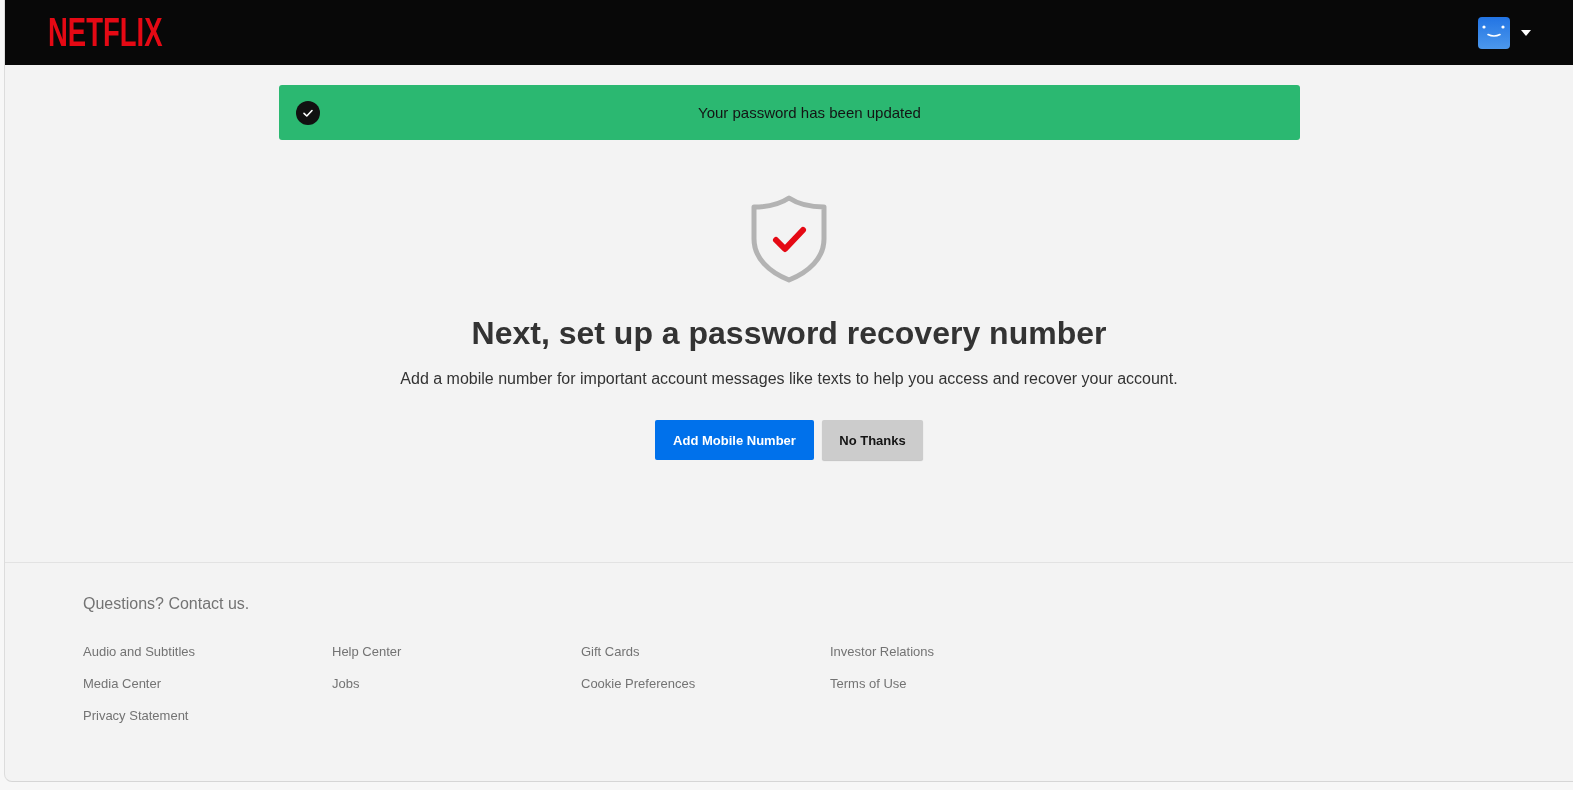  Describe the element at coordinates (638, 684) in the screenshot. I see `footer-link: Cookie Preferences` at that location.